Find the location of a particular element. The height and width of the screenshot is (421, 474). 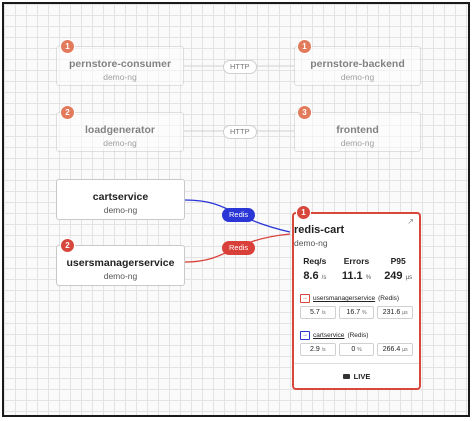

node-title: loadgenerator is located at coordinates (119, 130).